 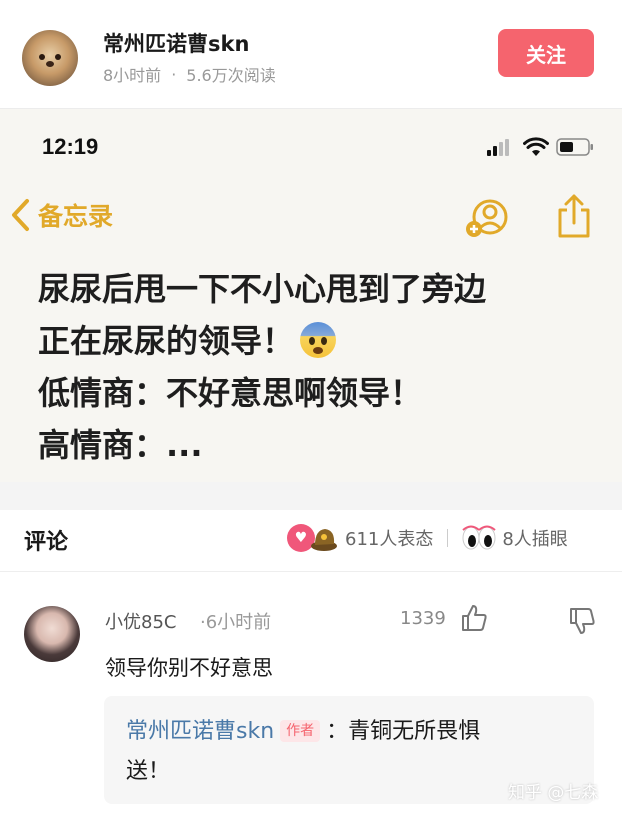 What do you see at coordinates (166, 341) in the screenshot?
I see `note-line-2-text: 正在尿尿的领导！` at bounding box center [166, 341].